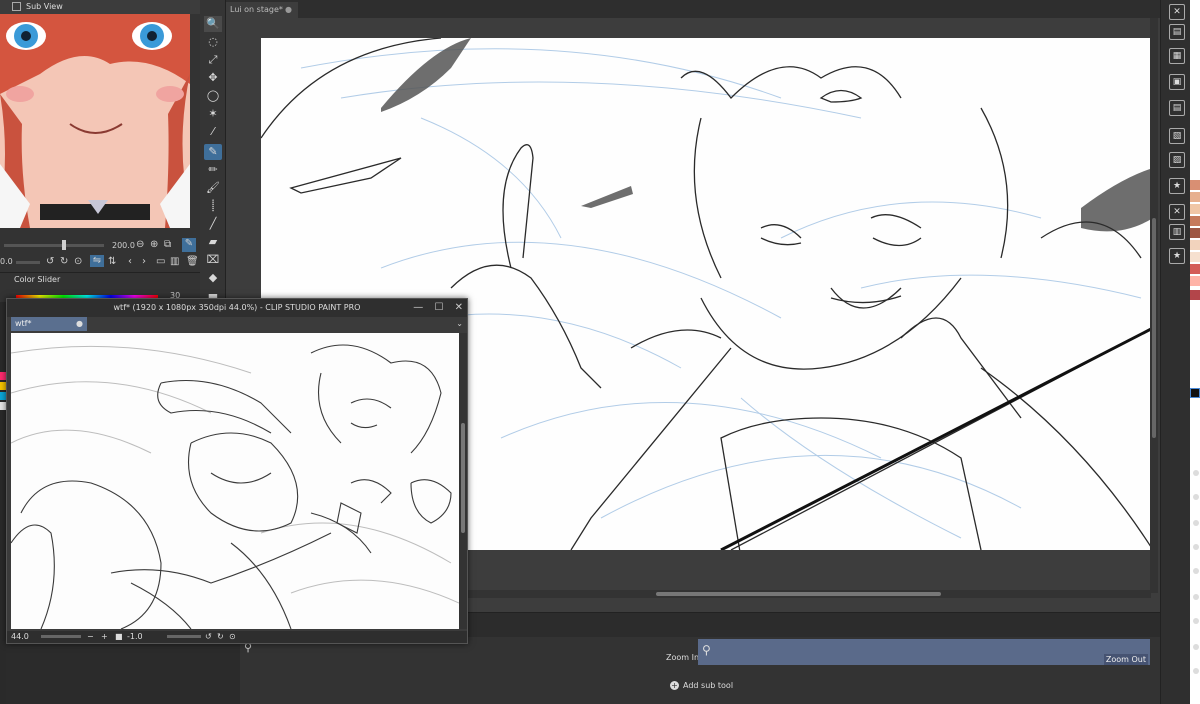 The image size is (1200, 704). Describe the element at coordinates (418, 307) in the screenshot. I see `minimize-icon: —` at that location.